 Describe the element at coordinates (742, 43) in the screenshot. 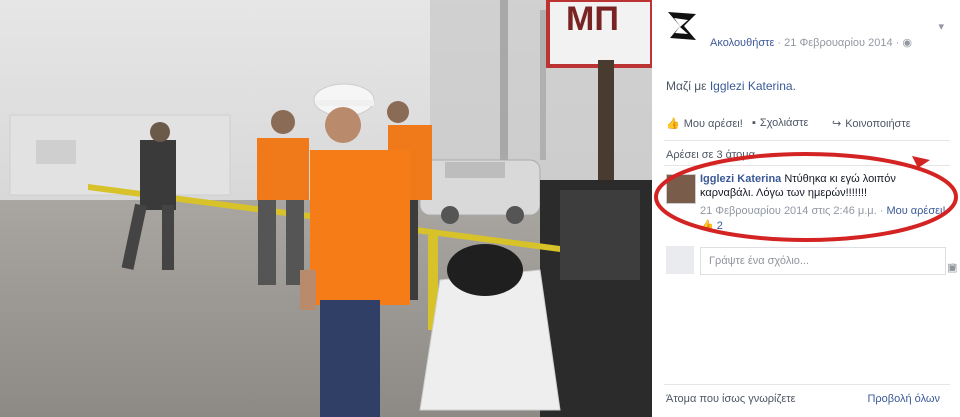

I see `follow-link: Ακολουθήστε` at that location.